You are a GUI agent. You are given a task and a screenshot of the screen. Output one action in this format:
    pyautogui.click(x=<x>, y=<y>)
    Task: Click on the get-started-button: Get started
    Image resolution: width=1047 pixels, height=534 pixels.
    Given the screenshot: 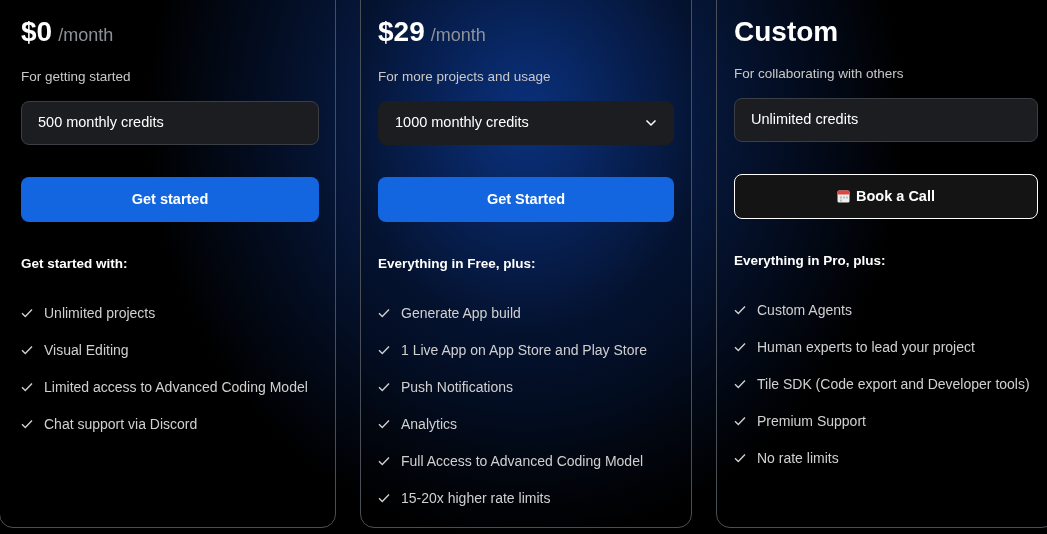 What is the action you would take?
    pyautogui.click(x=170, y=200)
    